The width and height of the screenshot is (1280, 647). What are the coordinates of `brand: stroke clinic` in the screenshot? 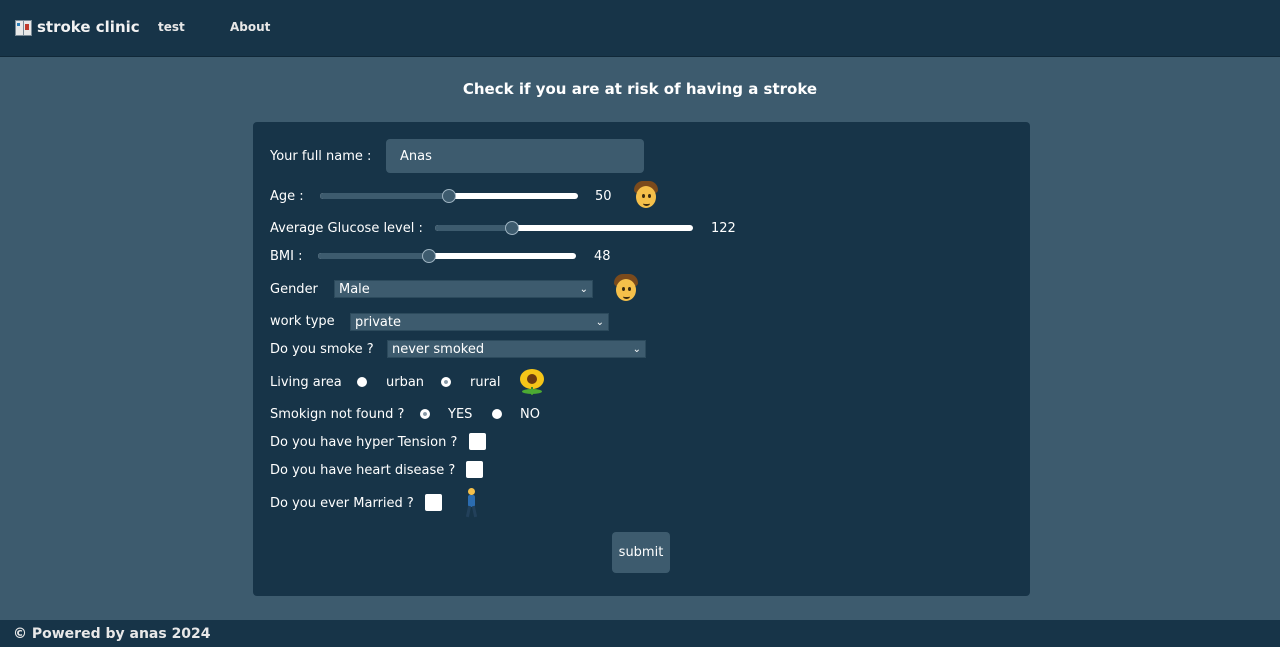 It's located at (77, 27).